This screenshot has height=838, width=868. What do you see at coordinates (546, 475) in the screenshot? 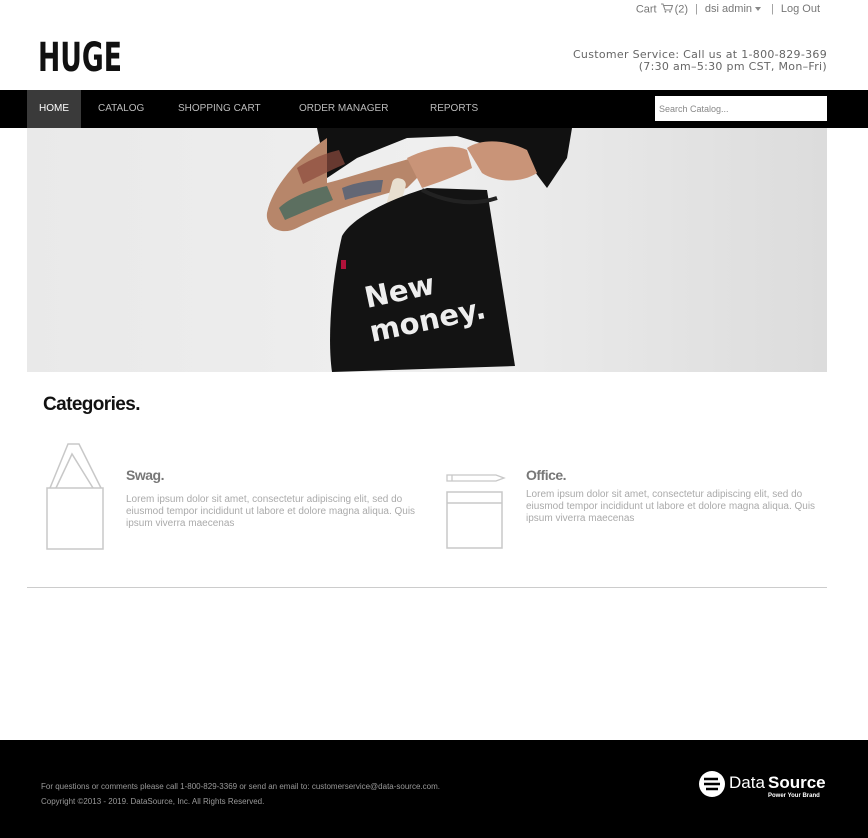
I see `category-name: Office.` at bounding box center [546, 475].